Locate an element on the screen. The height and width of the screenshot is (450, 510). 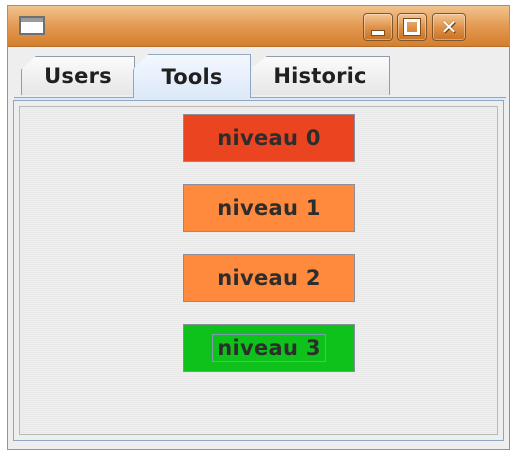
tab-strip: Users Tools Historic is located at coordinates (258, 72).